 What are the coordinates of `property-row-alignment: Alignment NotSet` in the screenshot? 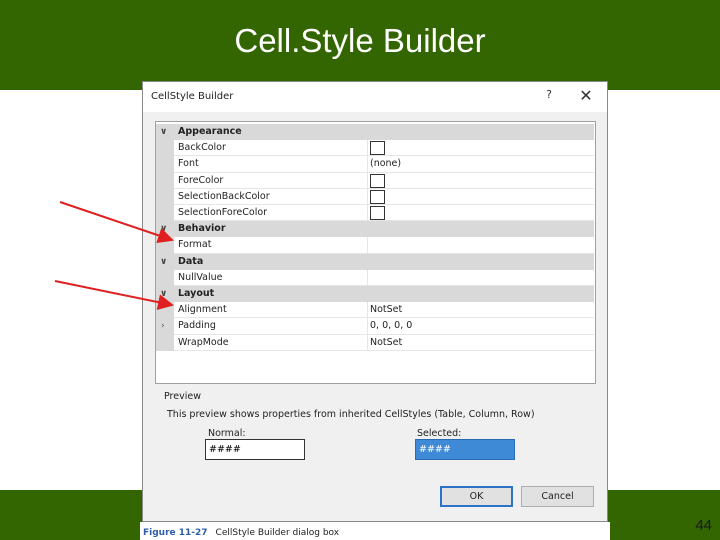 It's located at (375, 310).